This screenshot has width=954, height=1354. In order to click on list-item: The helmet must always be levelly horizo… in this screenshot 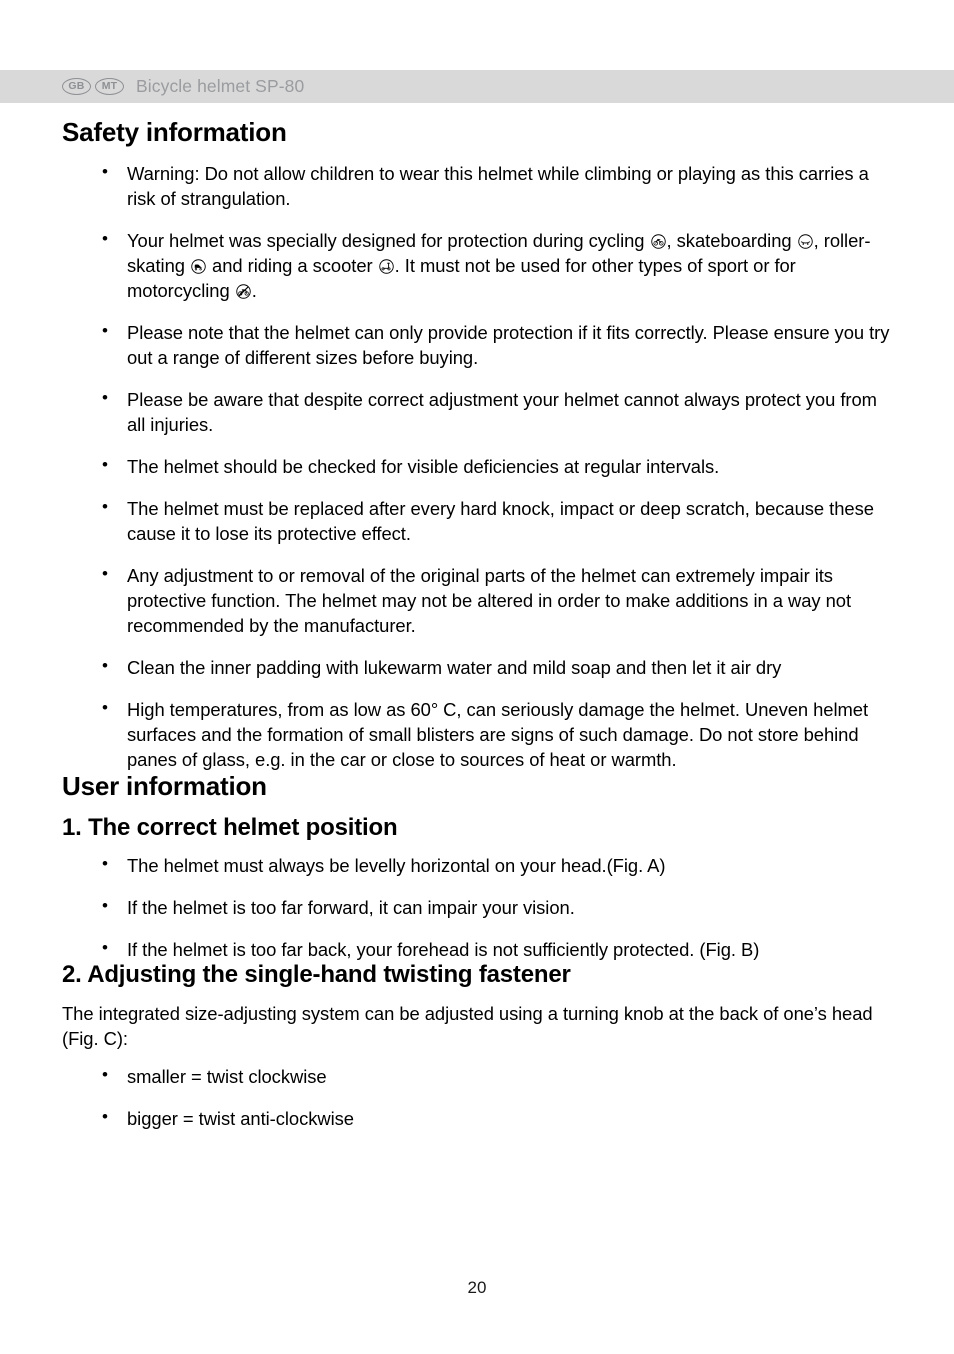, I will do `click(477, 865)`.